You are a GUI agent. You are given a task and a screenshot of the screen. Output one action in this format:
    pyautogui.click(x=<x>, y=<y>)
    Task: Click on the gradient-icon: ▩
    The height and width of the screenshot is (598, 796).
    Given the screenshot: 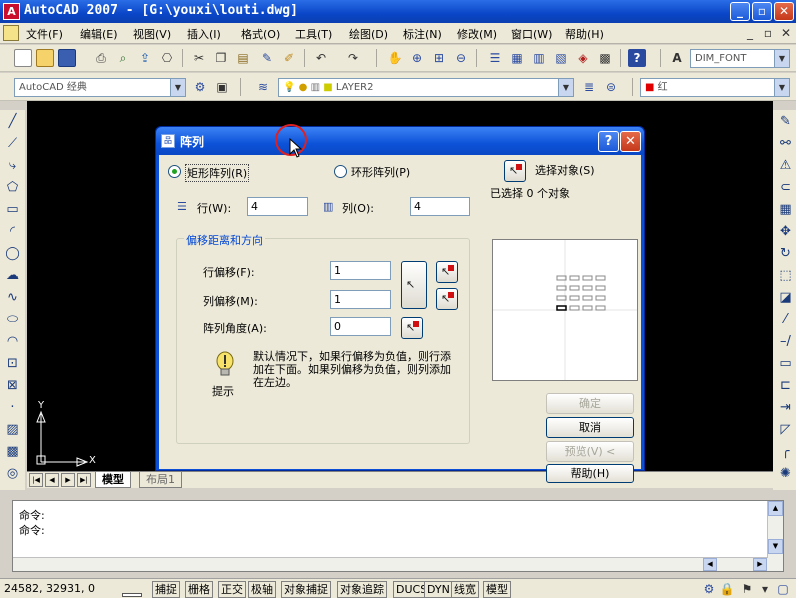 What is the action you would take?
    pyautogui.click(x=12, y=451)
    